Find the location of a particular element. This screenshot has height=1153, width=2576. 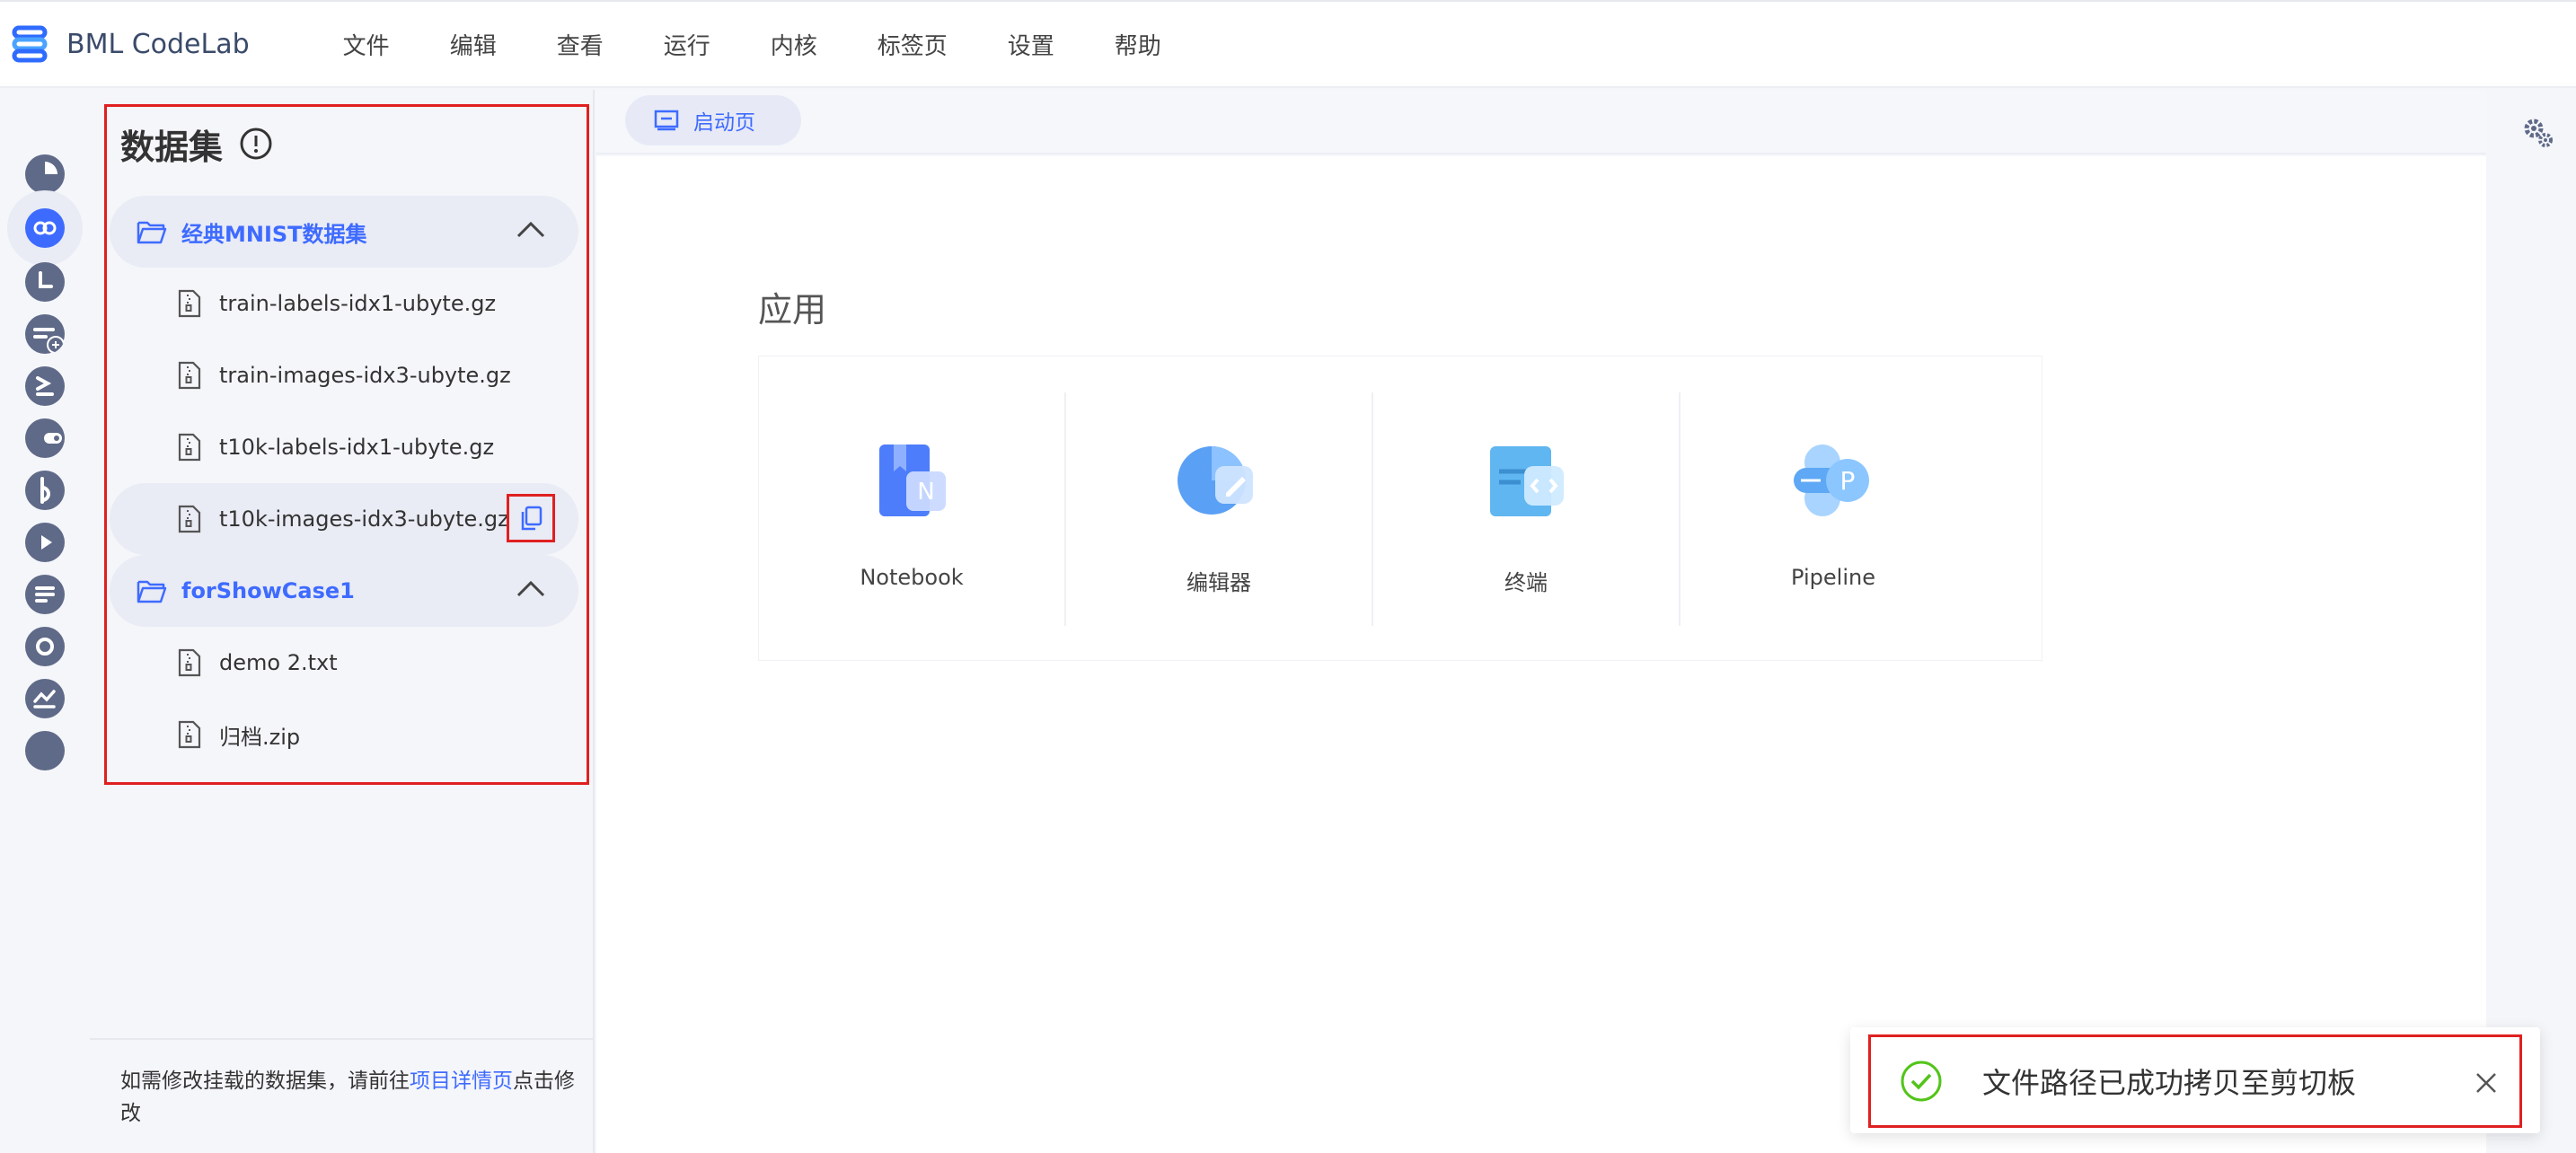

panel-title: 数据集 is located at coordinates (196, 144).